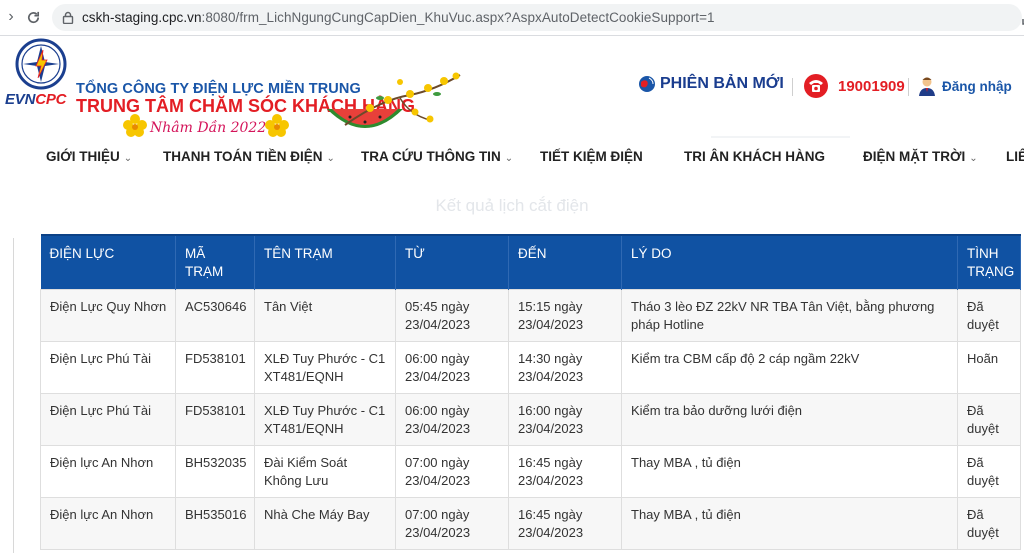 The width and height of the screenshot is (1024, 553). Describe the element at coordinates (89, 156) in the screenshot. I see `nav-item-gioi-thieu: GIỚI THIỆU ⌄` at that location.